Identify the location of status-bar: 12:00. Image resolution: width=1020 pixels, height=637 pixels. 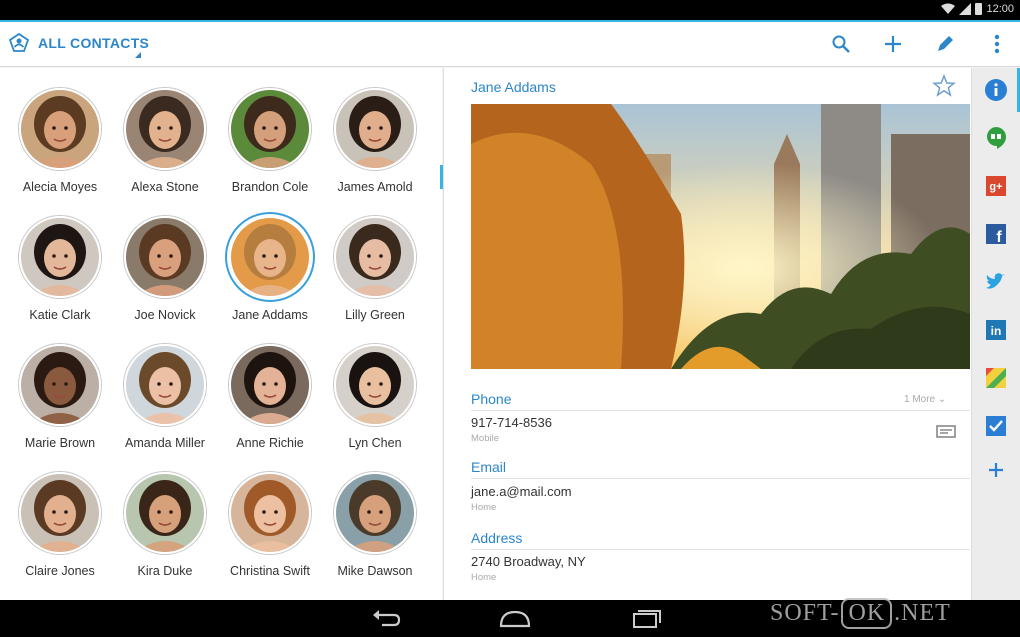
(510, 10).